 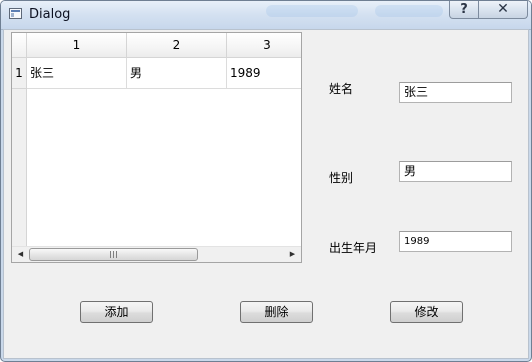 What do you see at coordinates (77, 45) in the screenshot?
I see `column-header-1: 1` at bounding box center [77, 45].